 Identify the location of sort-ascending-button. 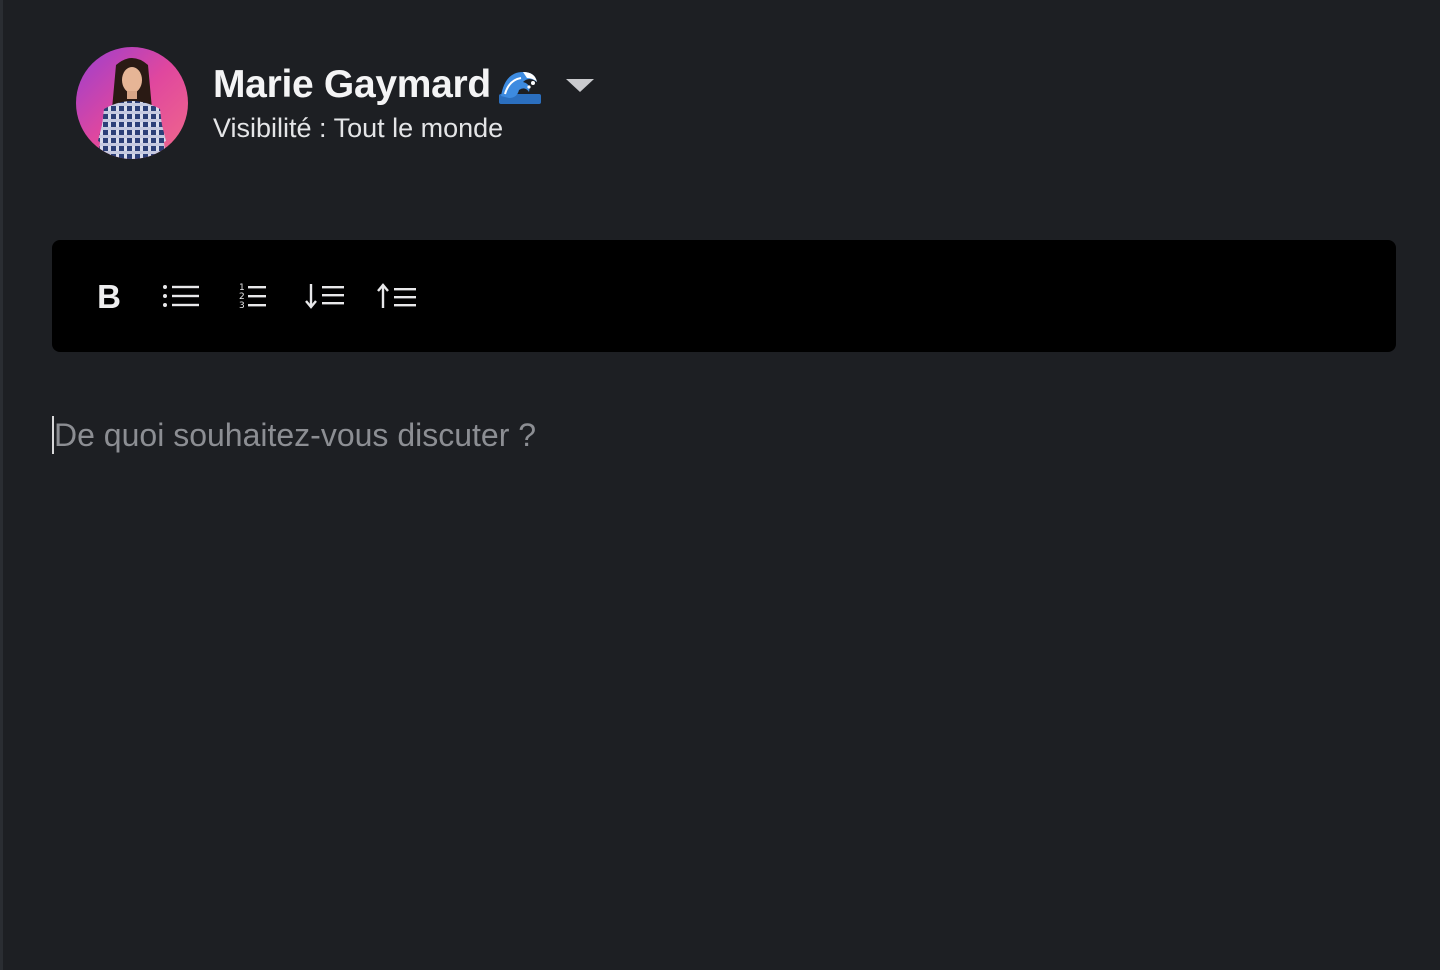
(397, 296).